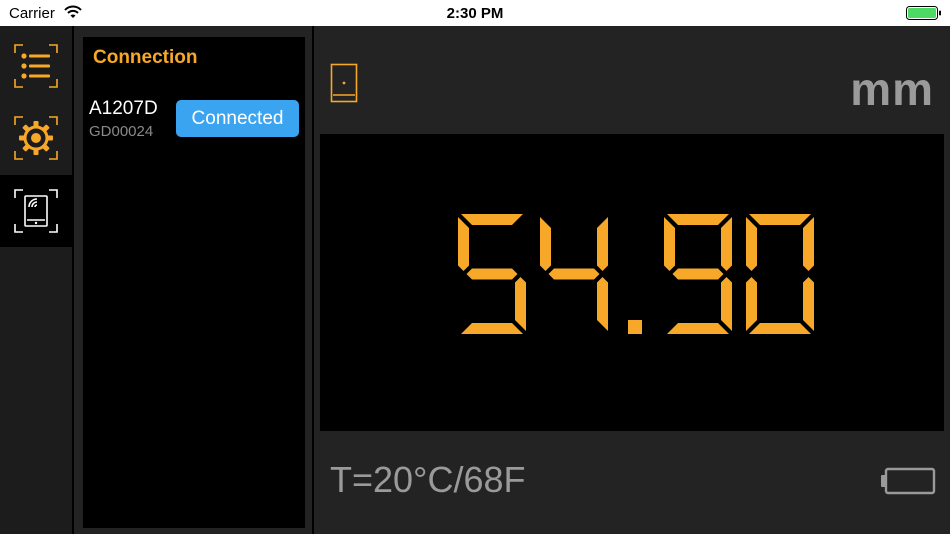 The image size is (950, 534). I want to click on reading-value, so click(636, 274).